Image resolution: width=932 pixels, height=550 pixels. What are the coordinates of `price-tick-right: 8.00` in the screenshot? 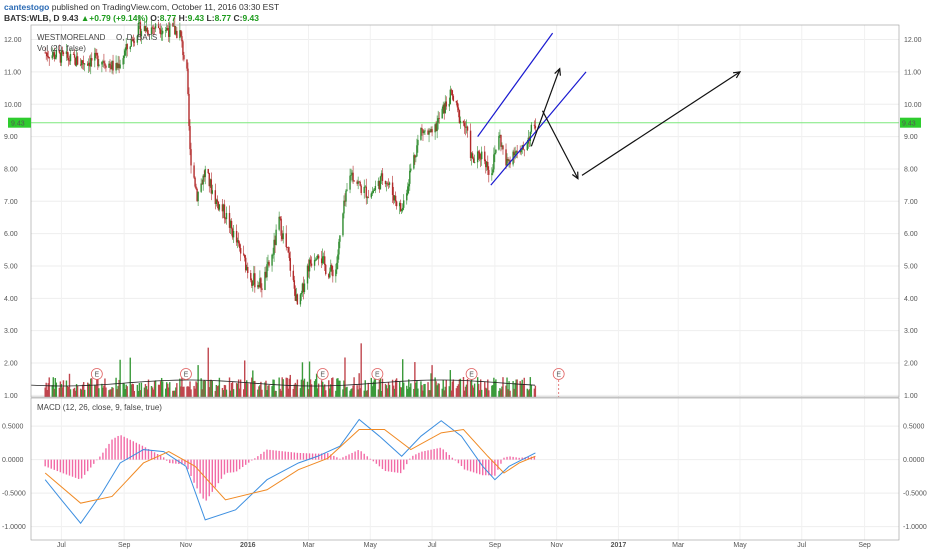 It's located at (911, 169).